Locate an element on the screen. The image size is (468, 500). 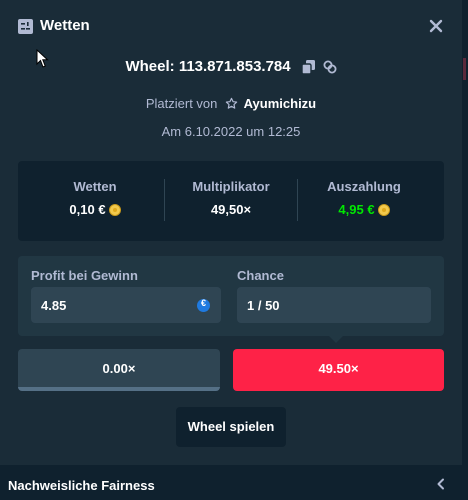
stat-payout-value-row: 4,95 € is located at coordinates (364, 209).